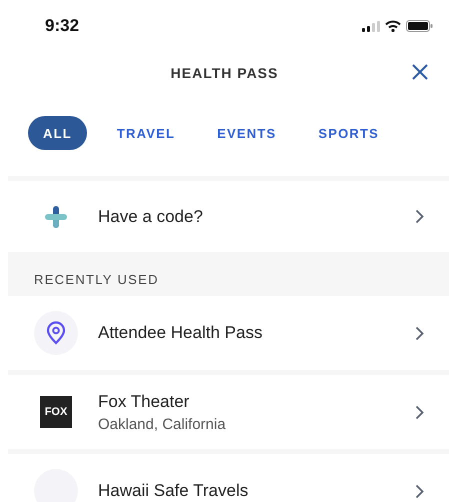 Image resolution: width=449 pixels, height=502 pixels. Describe the element at coordinates (419, 26) in the screenshot. I see `battery-icon` at that location.